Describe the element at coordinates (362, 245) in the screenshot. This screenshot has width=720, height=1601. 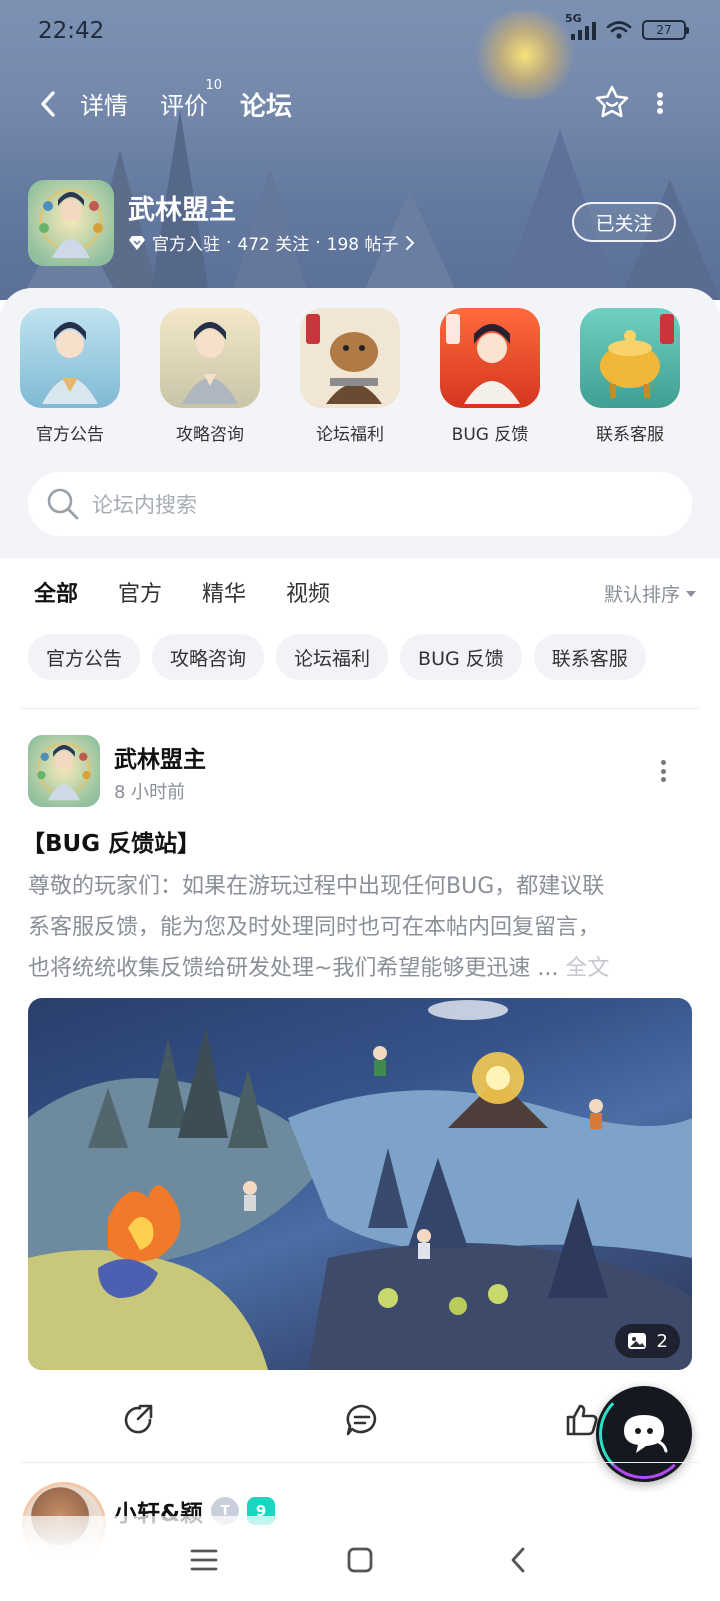
I see `posts-count: 198 帖子` at that location.